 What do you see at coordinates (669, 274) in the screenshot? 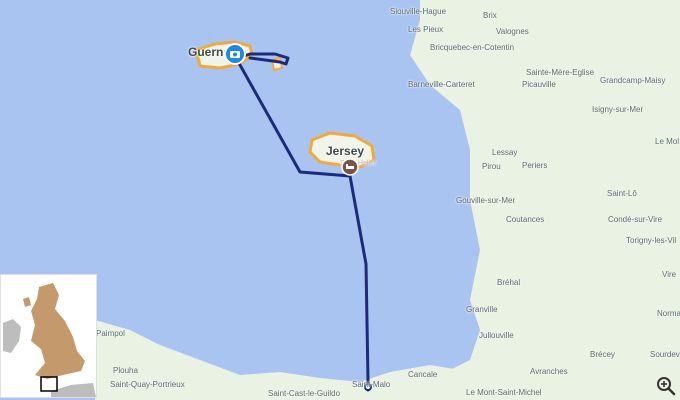
I see `label-vire: Vire` at bounding box center [669, 274].